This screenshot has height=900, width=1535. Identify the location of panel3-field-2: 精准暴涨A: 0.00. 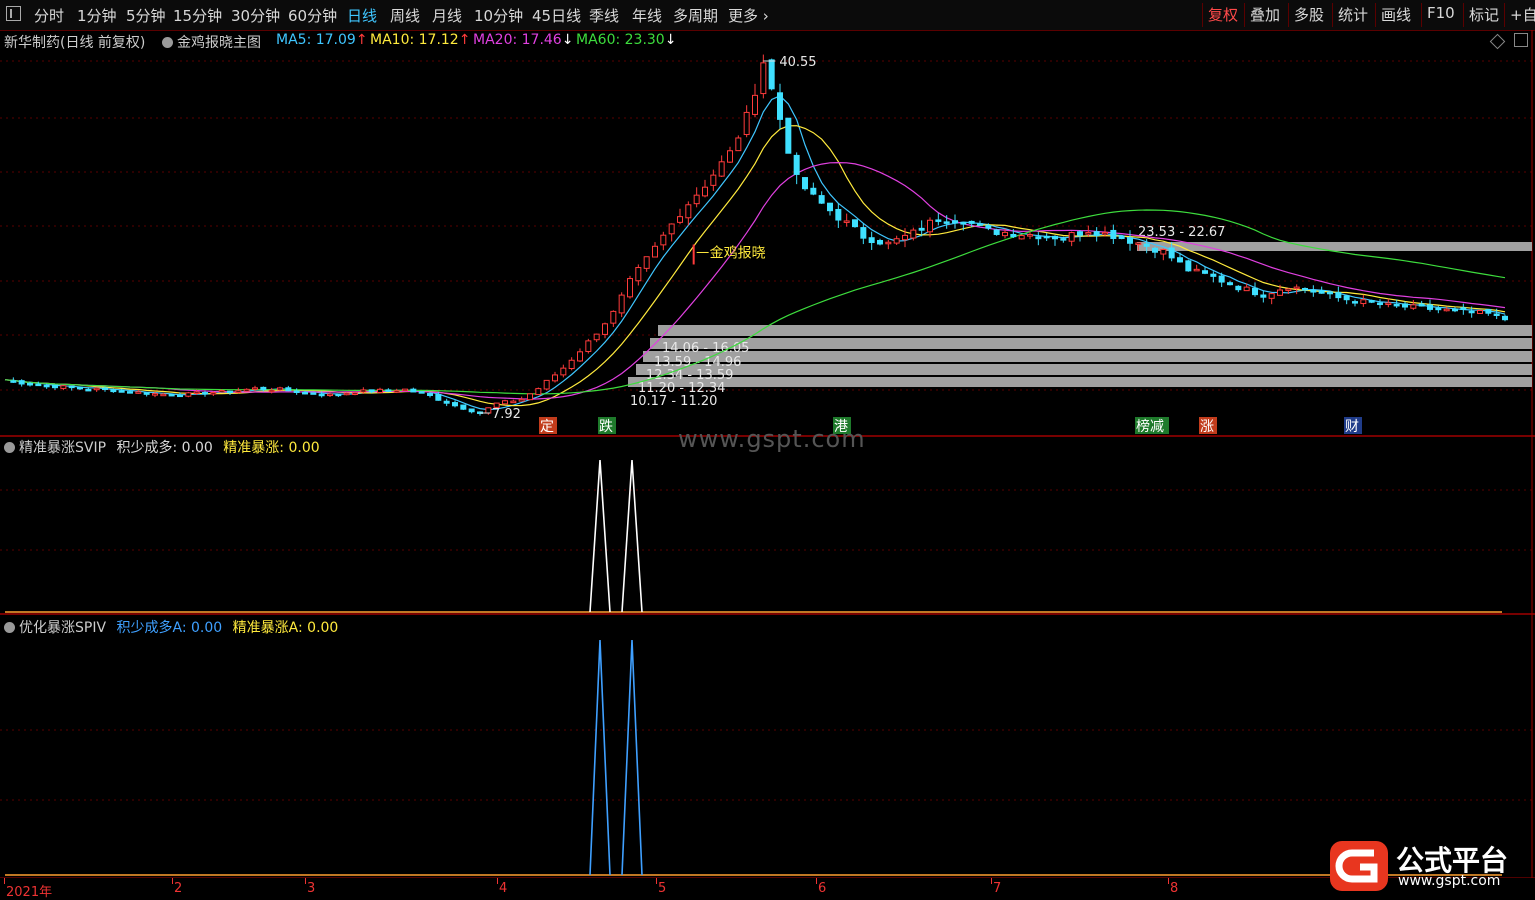
(285, 628).